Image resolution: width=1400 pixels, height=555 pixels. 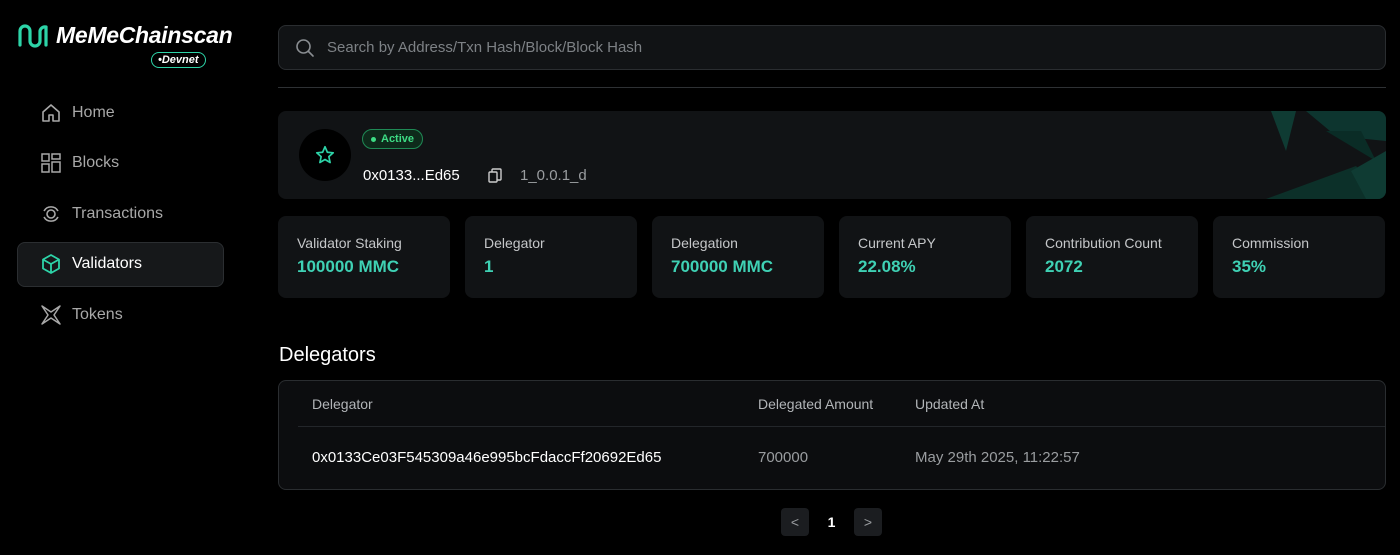 What do you see at coordinates (411, 175) in the screenshot?
I see `validator-address: 0x0133...Ed65` at bounding box center [411, 175].